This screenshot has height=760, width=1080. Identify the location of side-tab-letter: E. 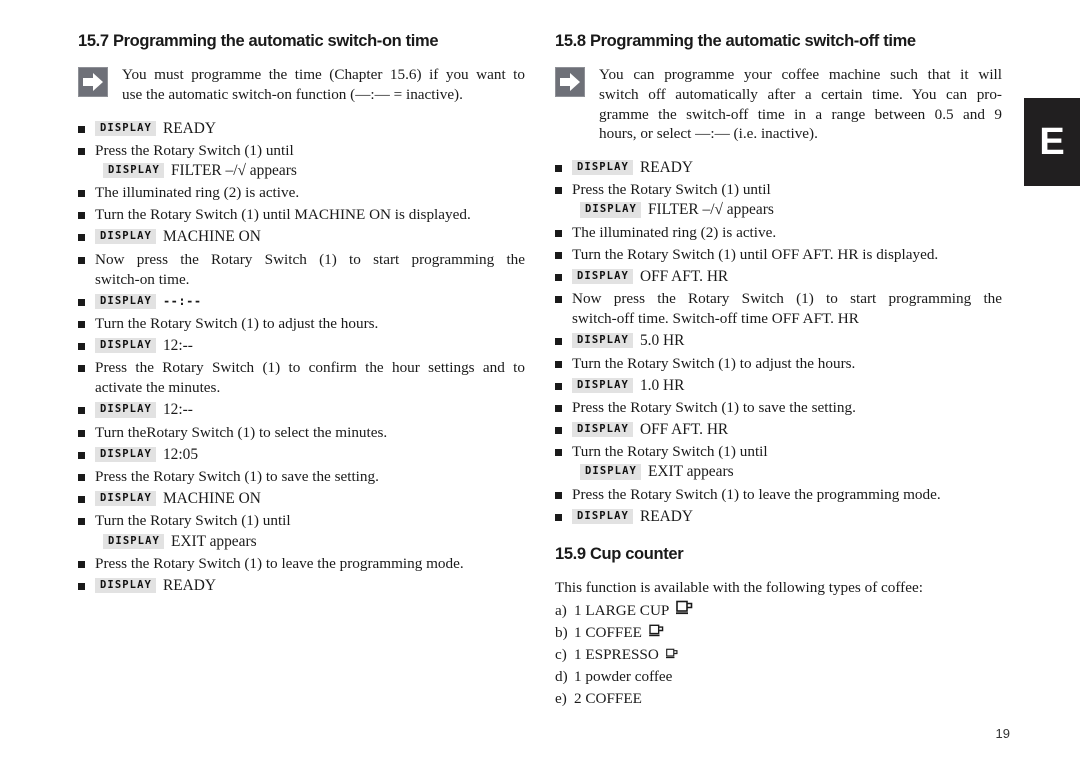
(1052, 142).